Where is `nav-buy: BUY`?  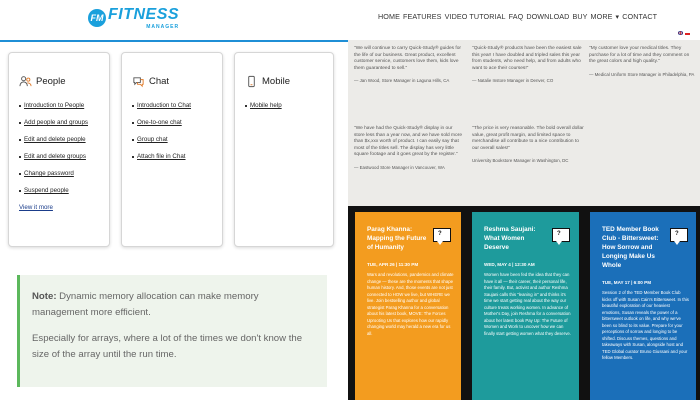
nav-buy: BUY is located at coordinates (579, 16).